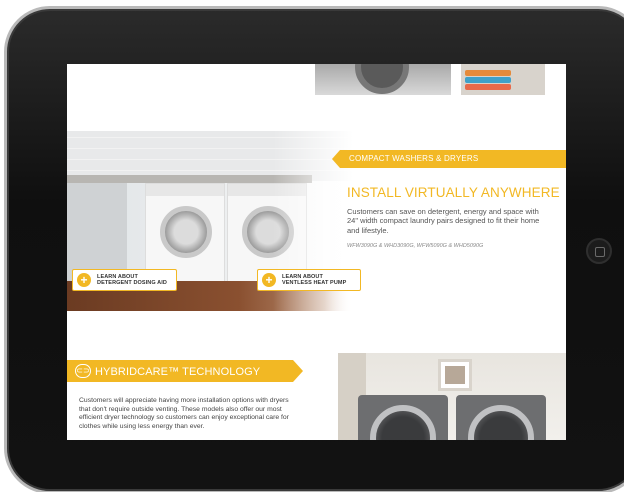  Describe the element at coordinates (415, 246) in the screenshot. I see `model-numbers: WFW3090G & WHD3090G, WFW5090G & WHD5090G` at that location.